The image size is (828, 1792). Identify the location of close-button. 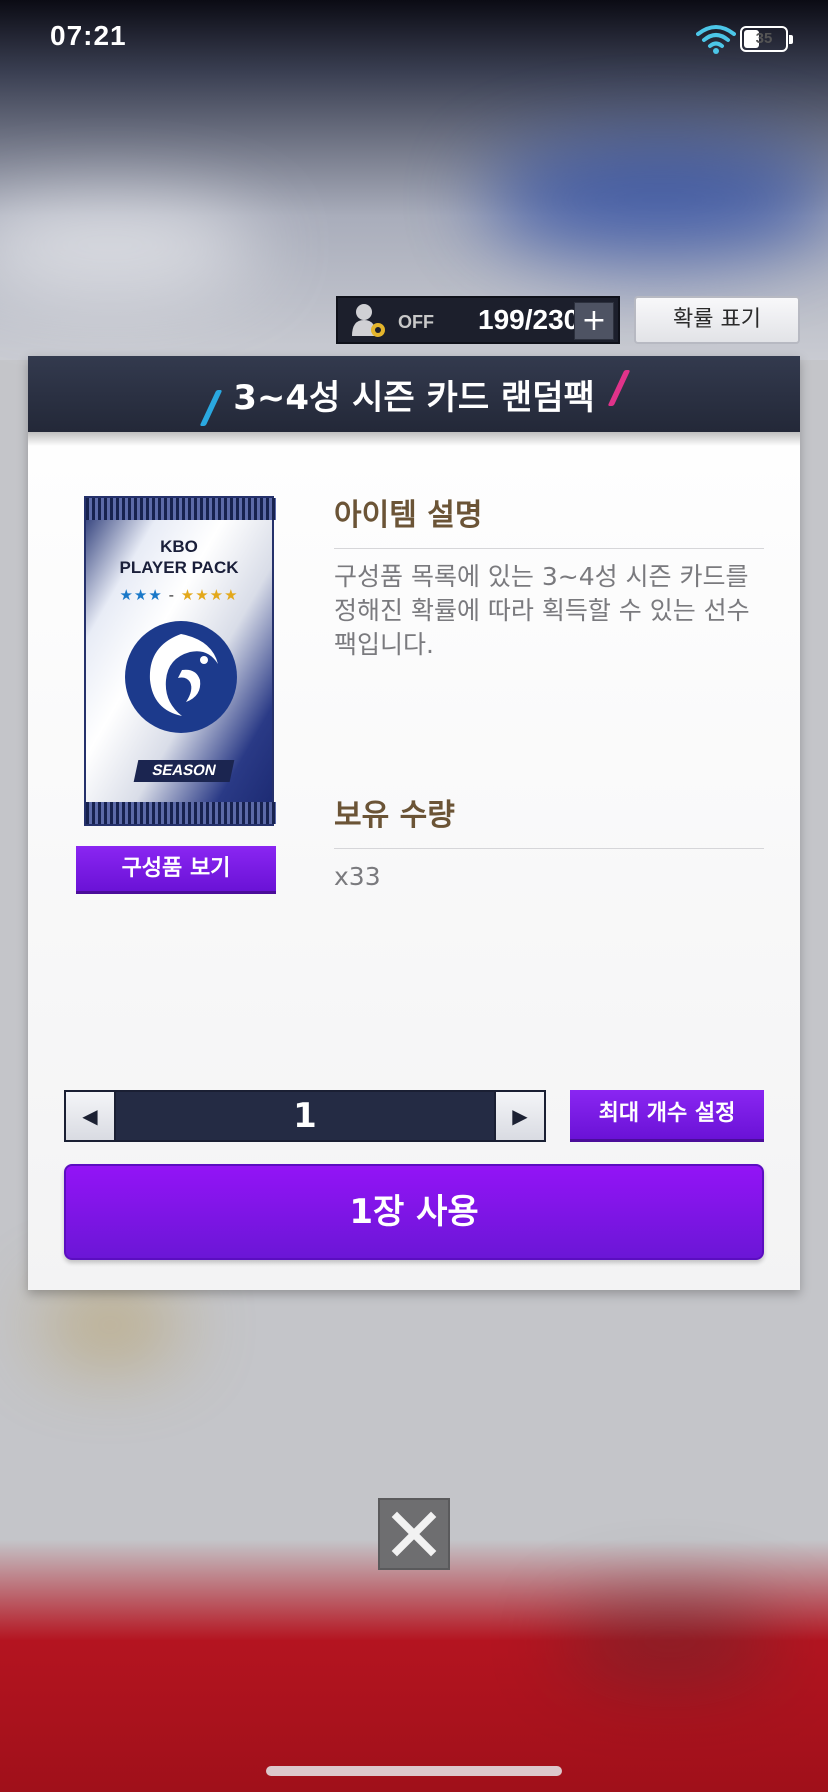
(414, 1534).